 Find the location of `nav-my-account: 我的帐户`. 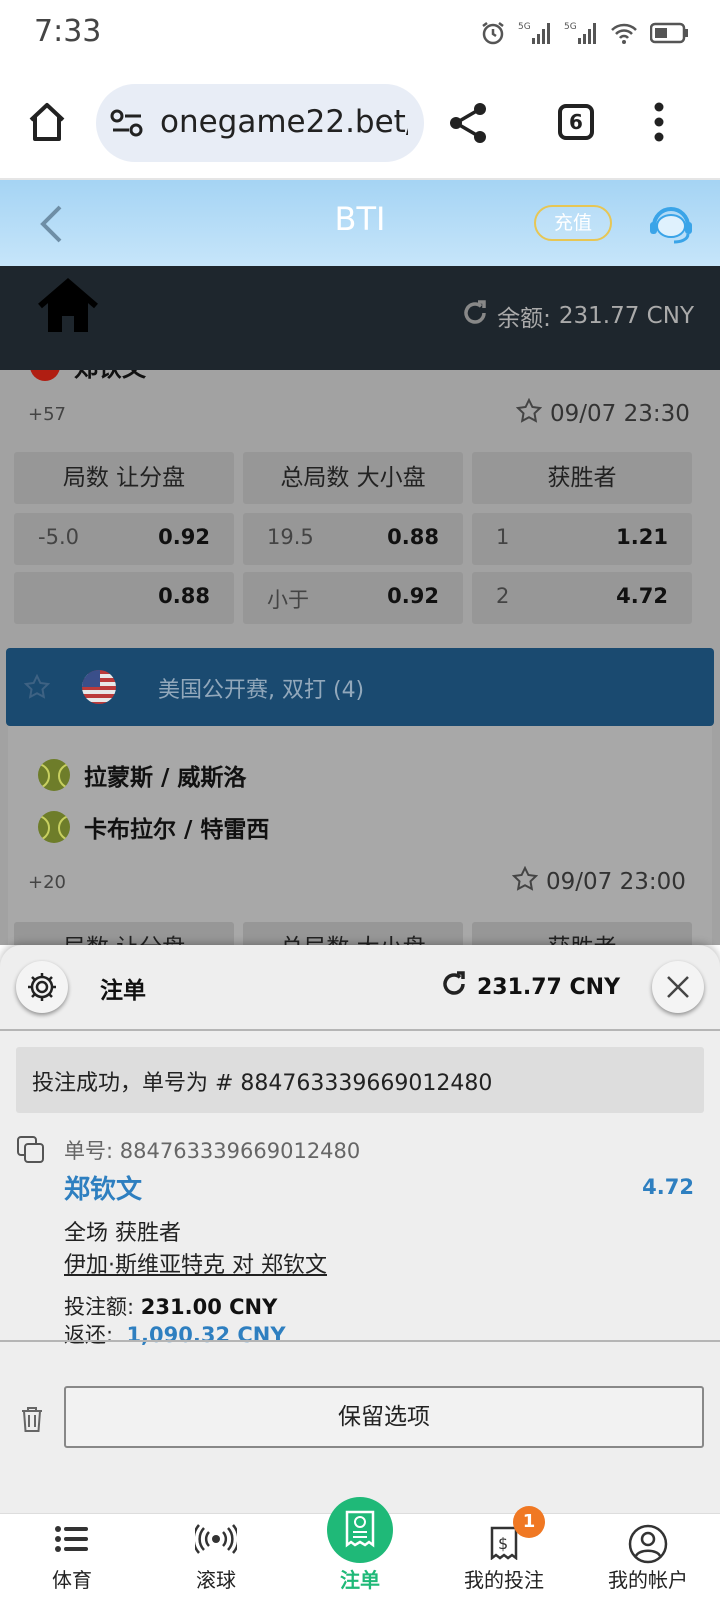

nav-my-account: 我的帐户 is located at coordinates (648, 1557).